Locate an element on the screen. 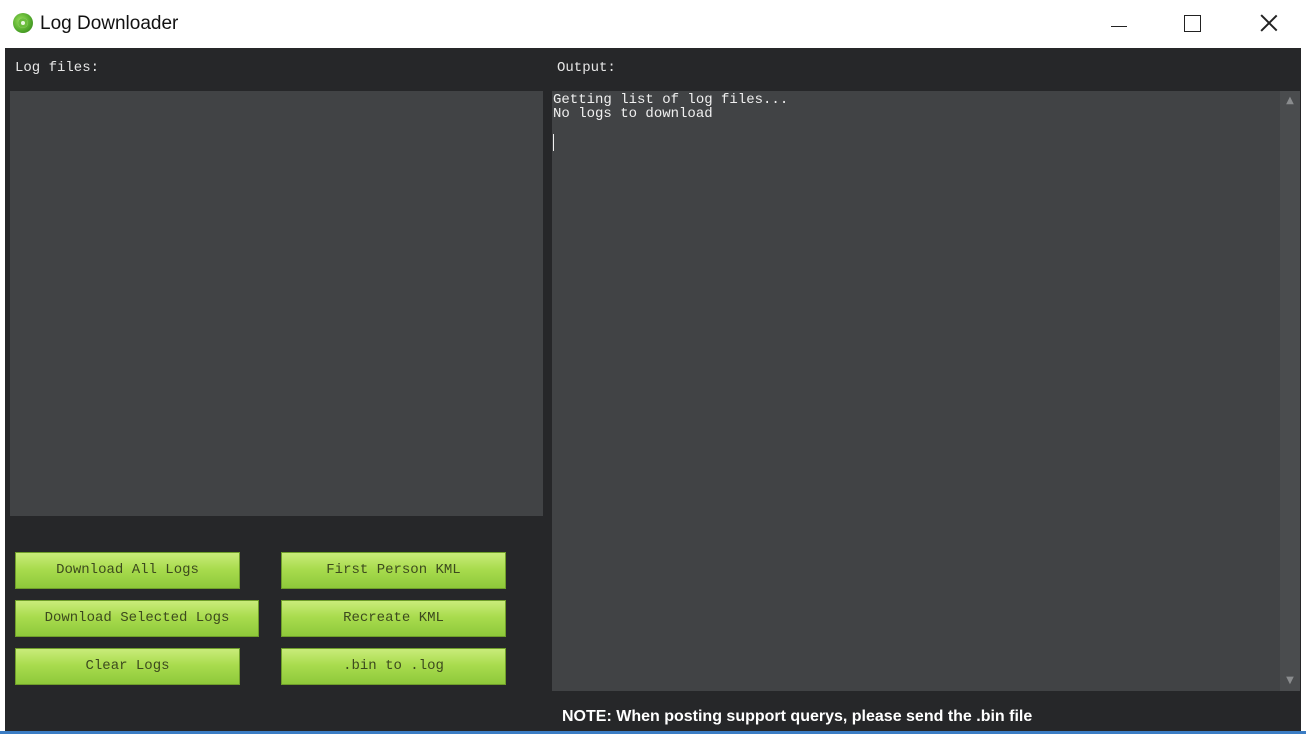 The image size is (1306, 734). scroll-up-icon: ▲ is located at coordinates (1290, 101).